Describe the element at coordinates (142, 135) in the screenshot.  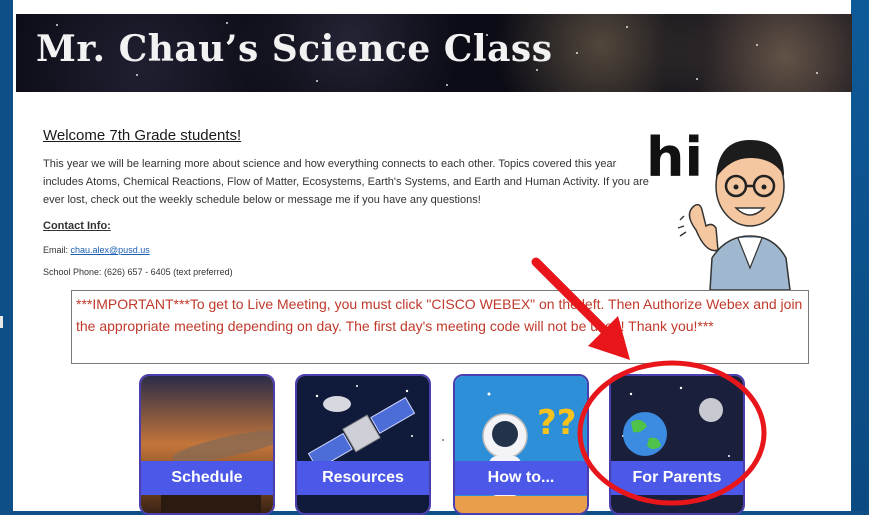
I see `welcome-heading: Welcome 7th Grade students!` at that location.